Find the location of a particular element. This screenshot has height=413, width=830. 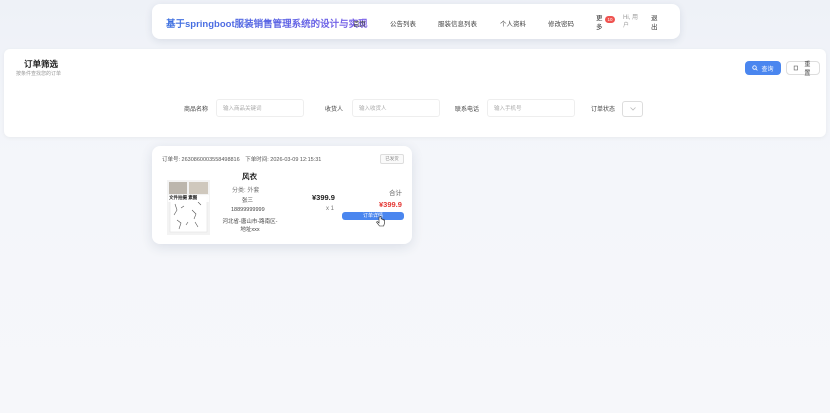

receiver-label: 收货人 is located at coordinates (334, 110).